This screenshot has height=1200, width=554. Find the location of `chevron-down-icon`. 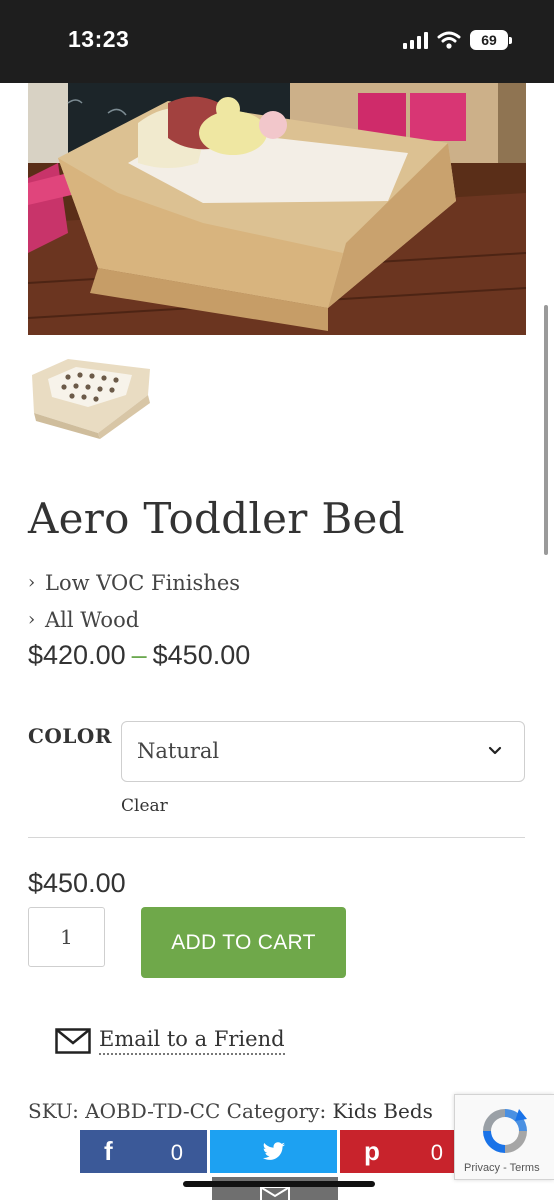

chevron-down-icon is located at coordinates (495, 750).